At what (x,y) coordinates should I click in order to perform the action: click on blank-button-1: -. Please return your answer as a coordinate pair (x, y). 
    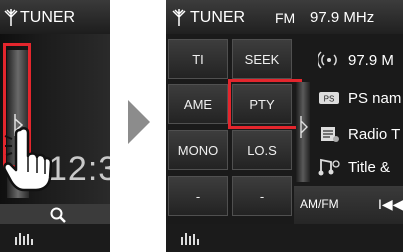
    Looking at the image, I should click on (198, 196).